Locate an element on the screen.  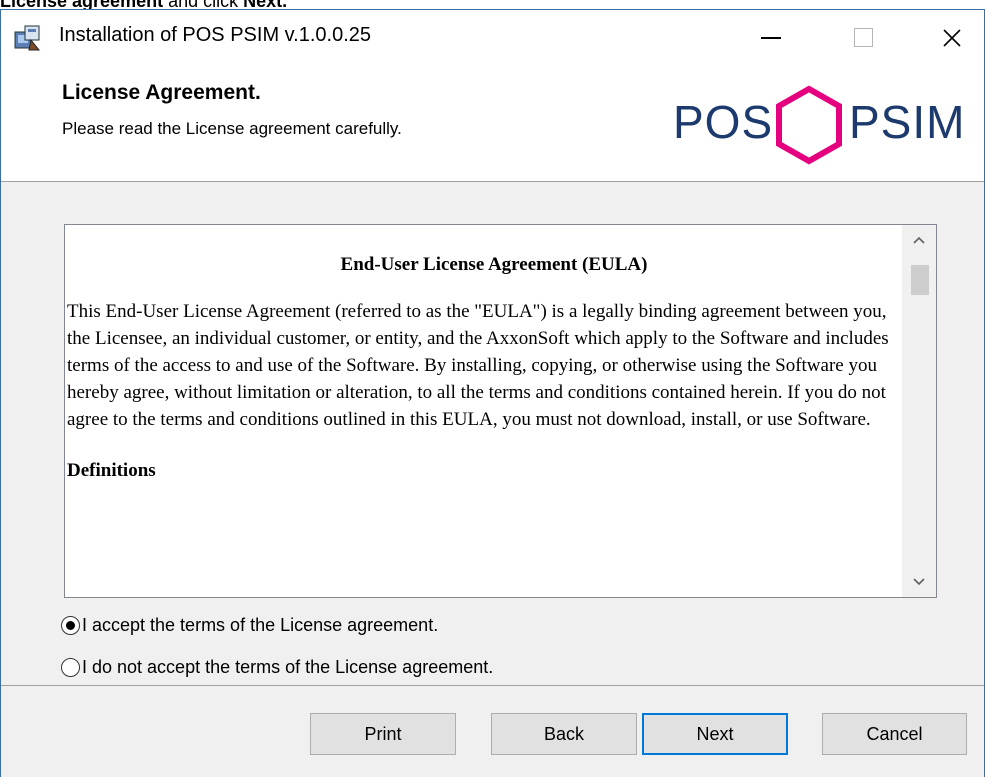
title-bar: Installation of POS PSIM v.1.0.0.25 is located at coordinates (492, 37).